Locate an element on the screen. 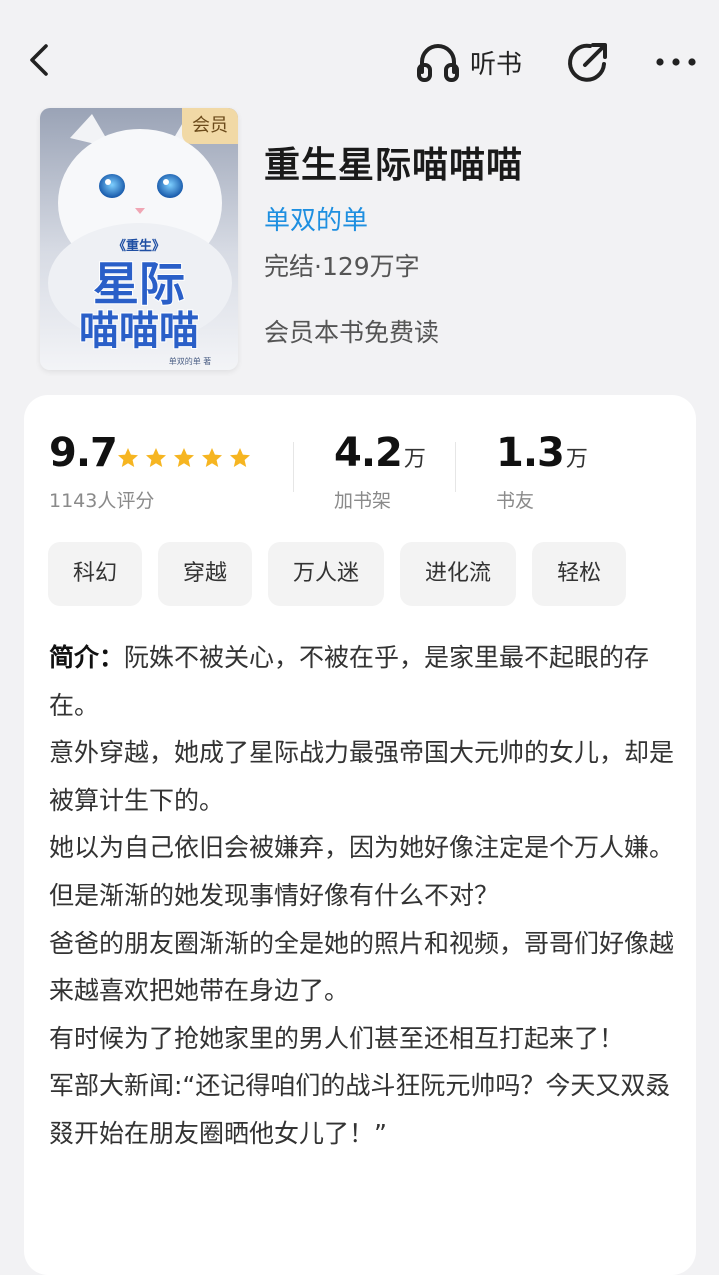 The height and width of the screenshot is (1275, 719). intro-label: 简介： is located at coordinates (87, 657).